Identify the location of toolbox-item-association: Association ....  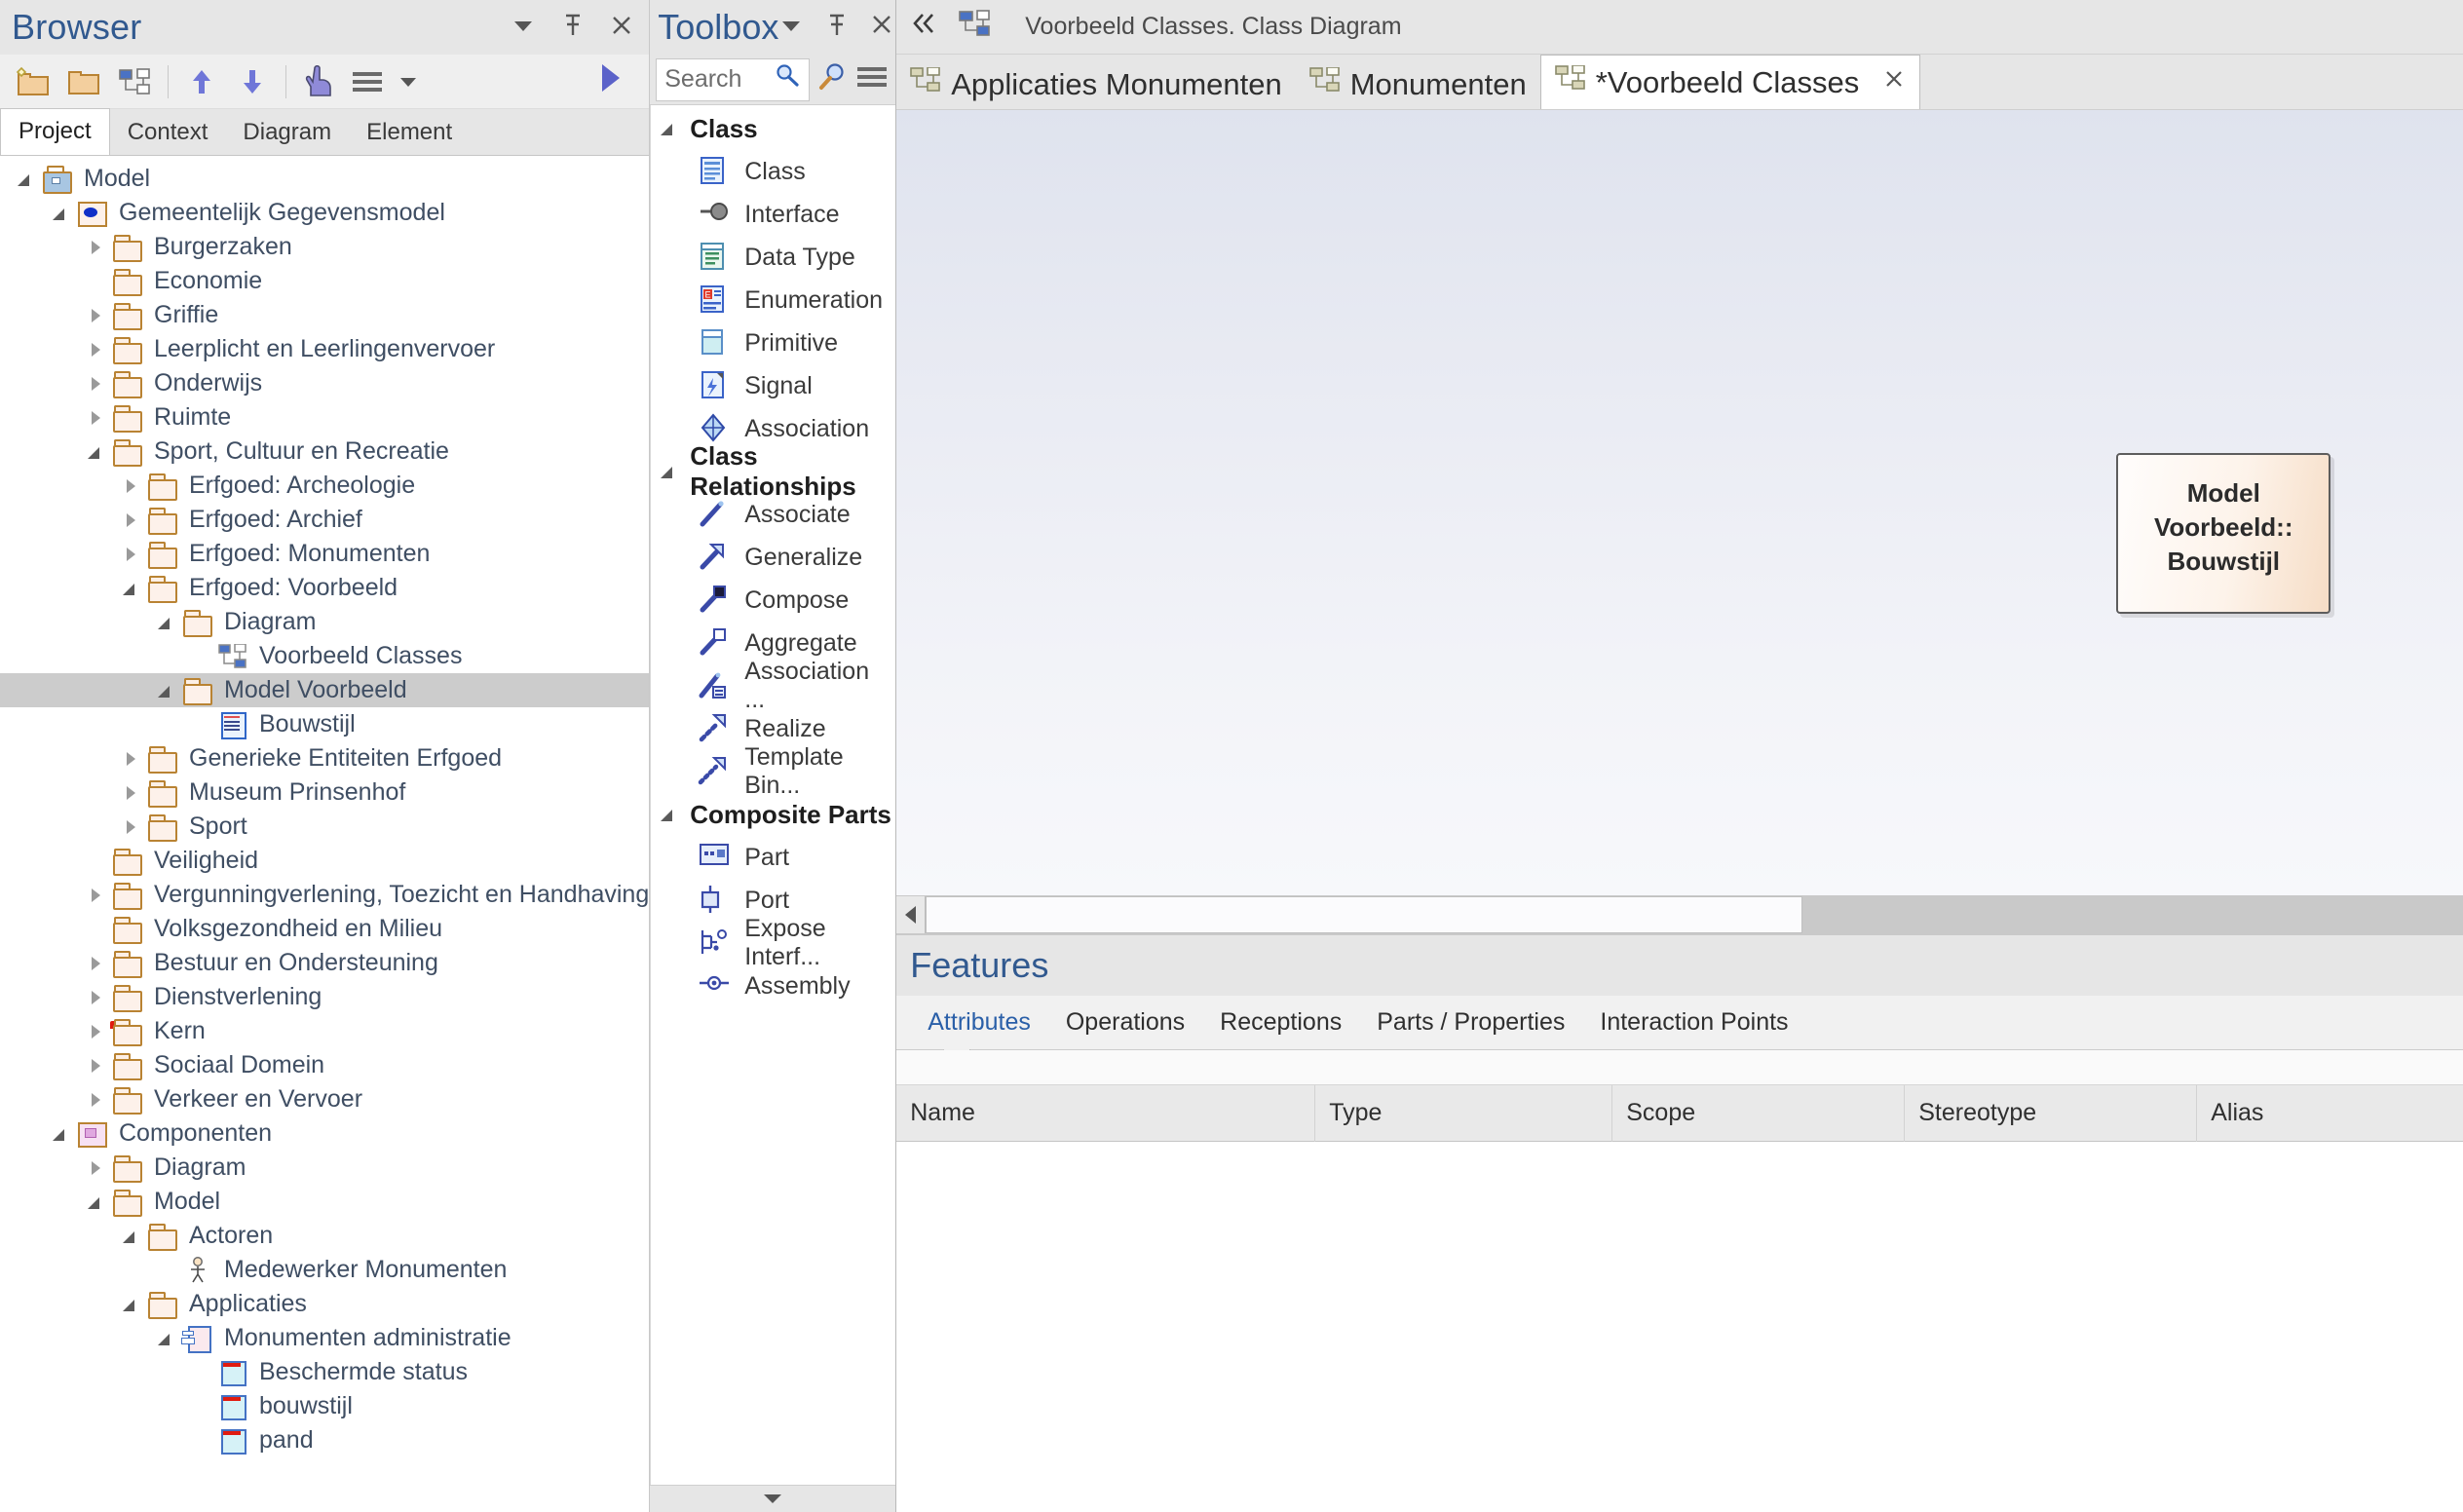
(773, 686).